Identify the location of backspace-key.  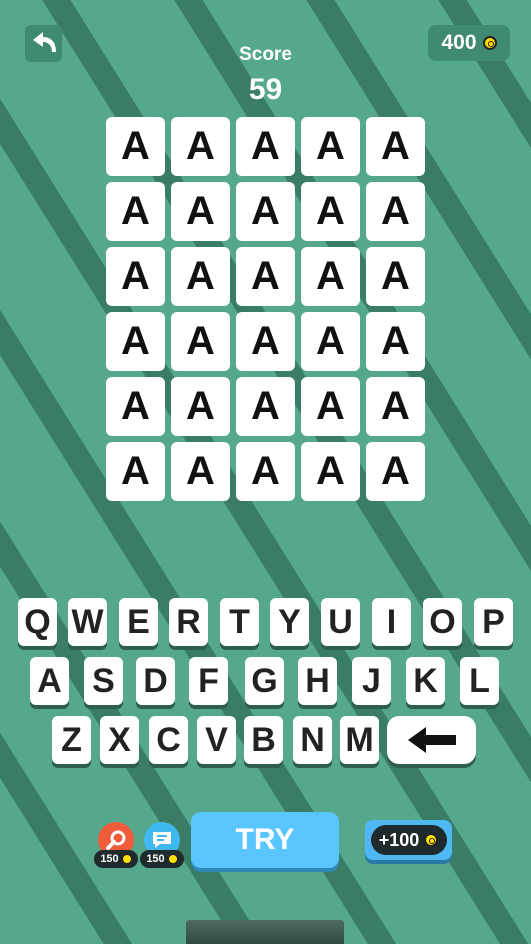
(431, 740).